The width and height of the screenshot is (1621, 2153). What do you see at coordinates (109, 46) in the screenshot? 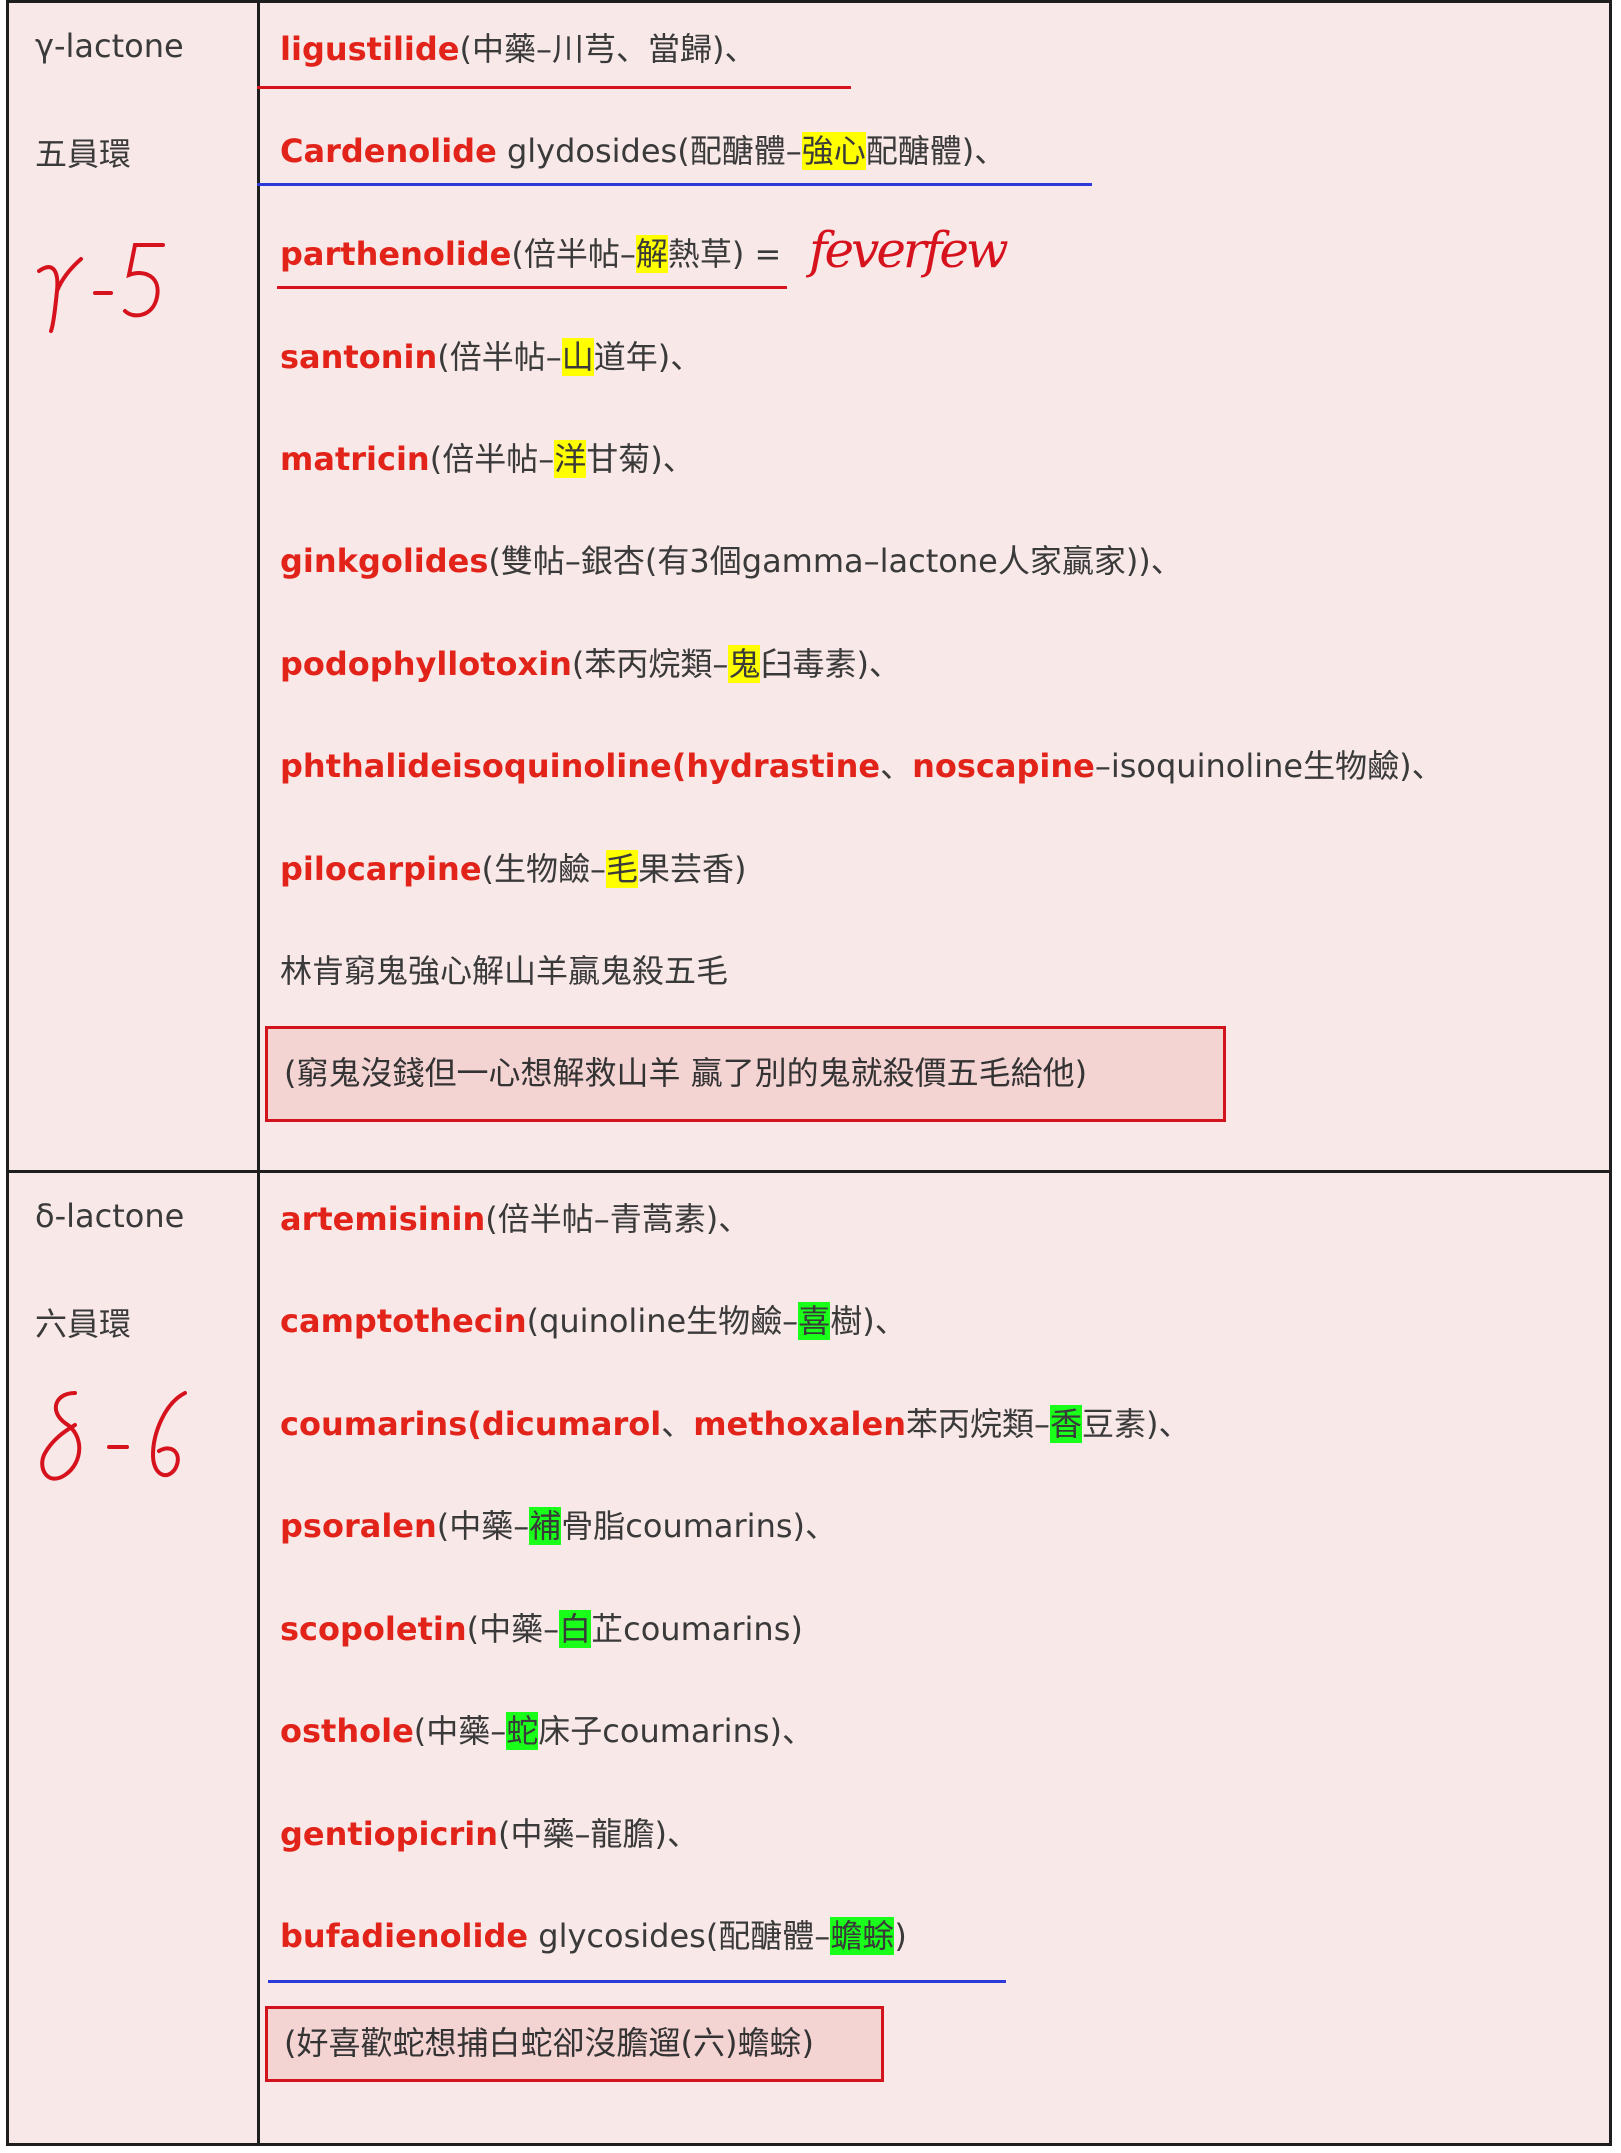
I see `gamma-lactone-label: γ-lactone` at bounding box center [109, 46].